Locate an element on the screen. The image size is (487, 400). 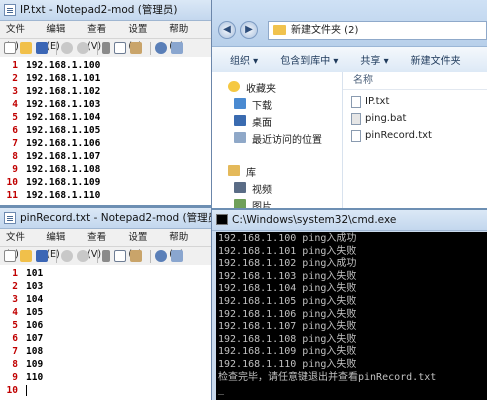
notepad-pinrecord-titlebar: pinRecord.txt - Notepad2-mod (管理员) is located at coordinates (105, 218).